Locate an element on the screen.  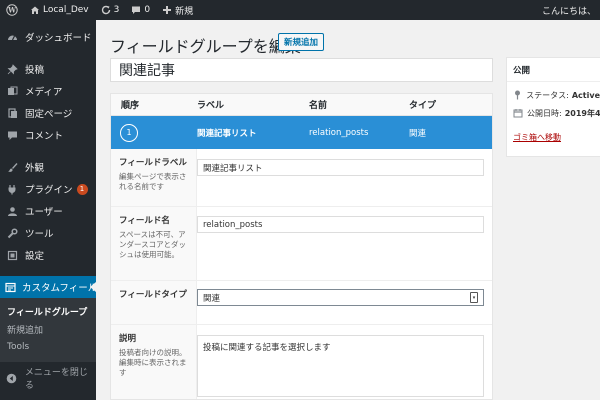
sidebar-item-label: 設定 is located at coordinates (35, 256).